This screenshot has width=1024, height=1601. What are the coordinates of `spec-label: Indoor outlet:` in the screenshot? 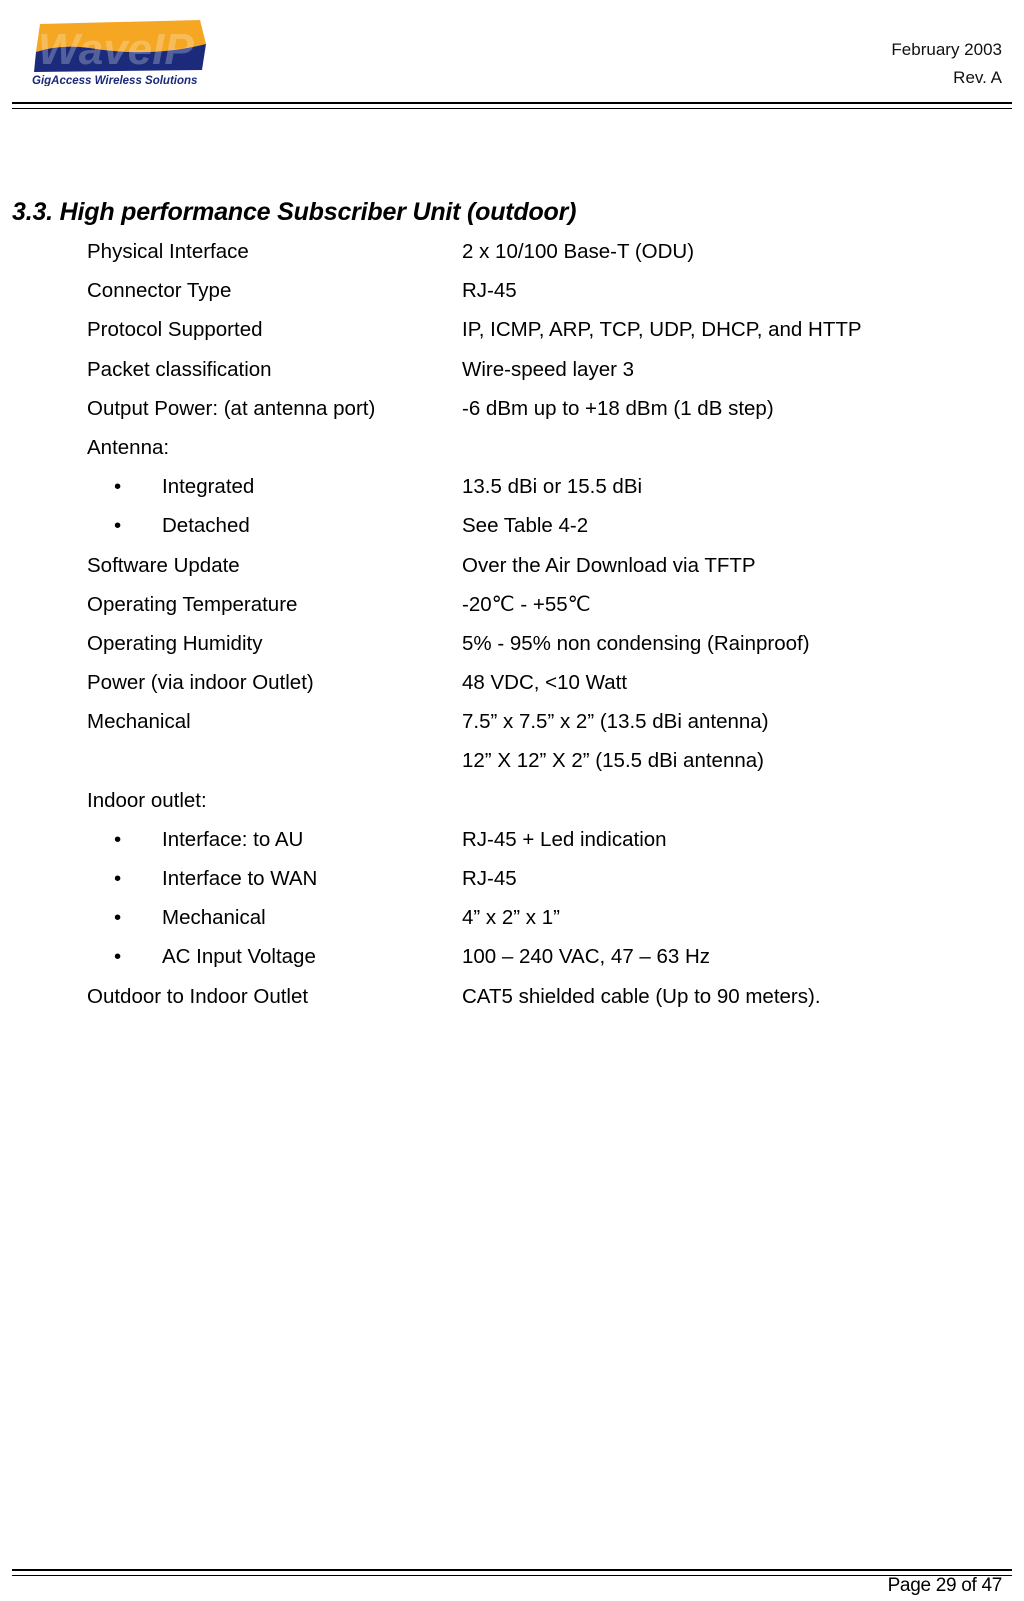 It's located at (147, 800).